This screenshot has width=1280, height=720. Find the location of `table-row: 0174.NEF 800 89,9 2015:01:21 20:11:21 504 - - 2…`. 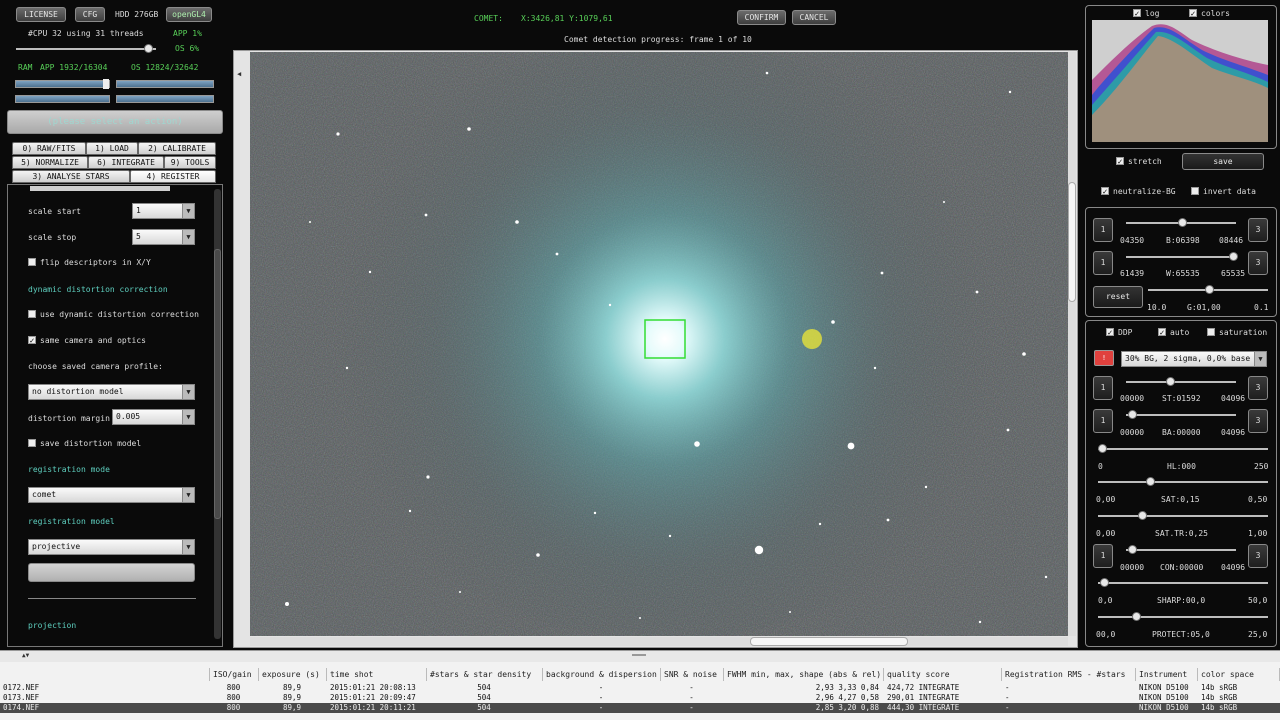

table-row: 0174.NEF 800 89,9 2015:01:21 20:11:21 504 - - 2… is located at coordinates (640, 708).